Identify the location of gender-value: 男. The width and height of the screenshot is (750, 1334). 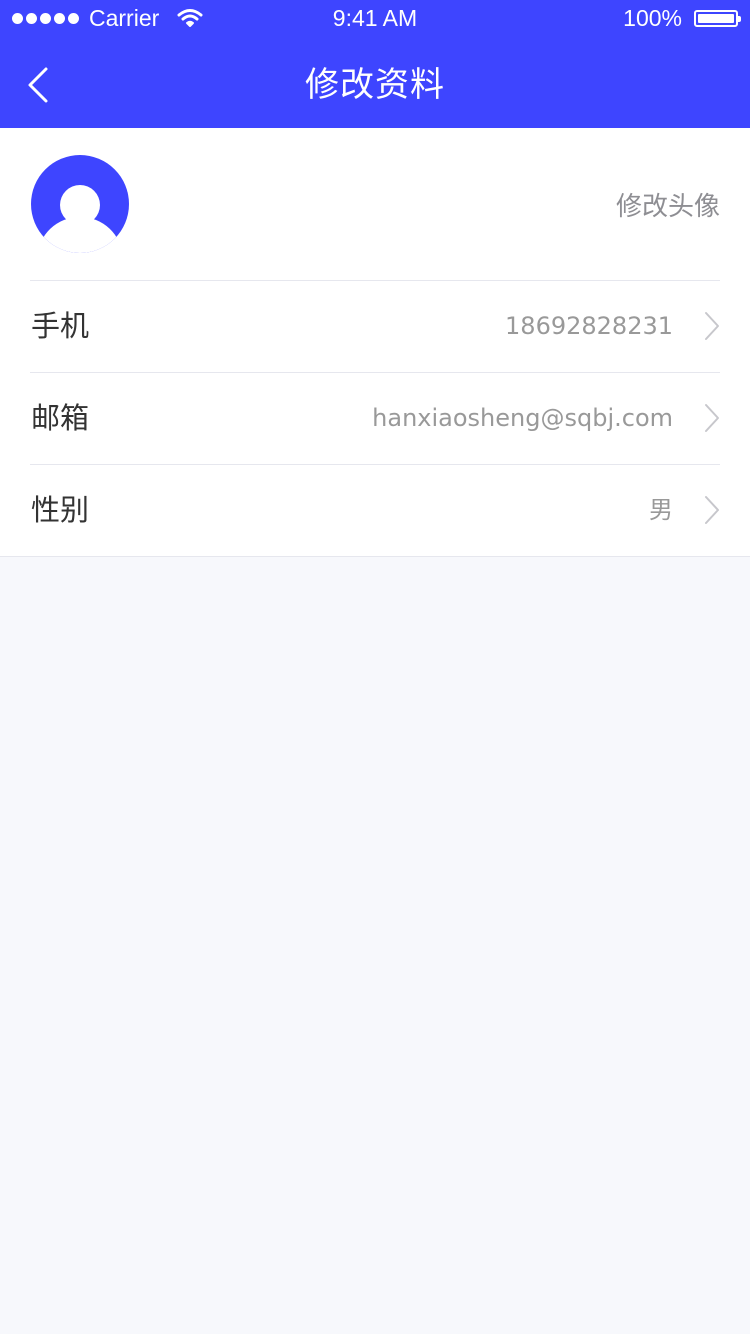
(661, 510).